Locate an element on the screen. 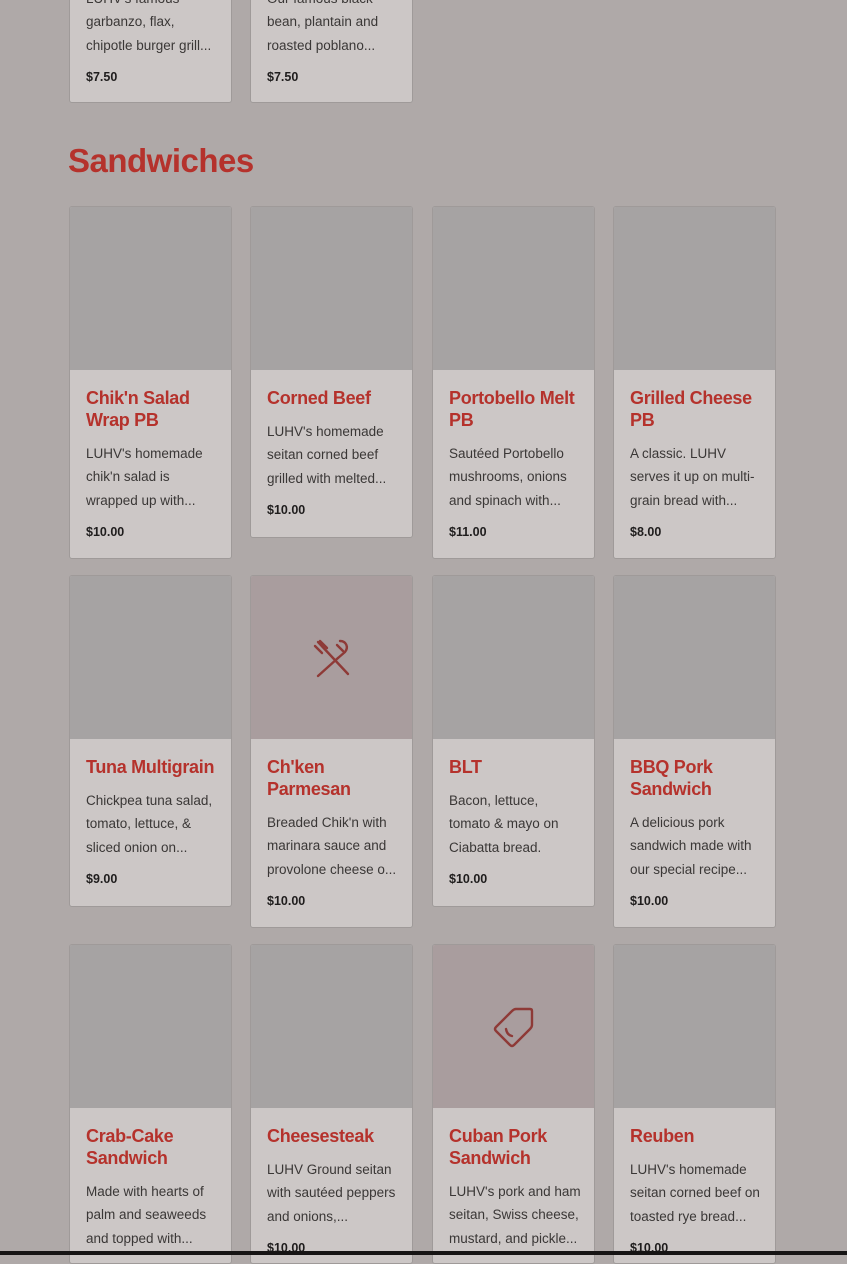 The height and width of the screenshot is (1264, 847). section-title: Sandwiches is located at coordinates (161, 160).